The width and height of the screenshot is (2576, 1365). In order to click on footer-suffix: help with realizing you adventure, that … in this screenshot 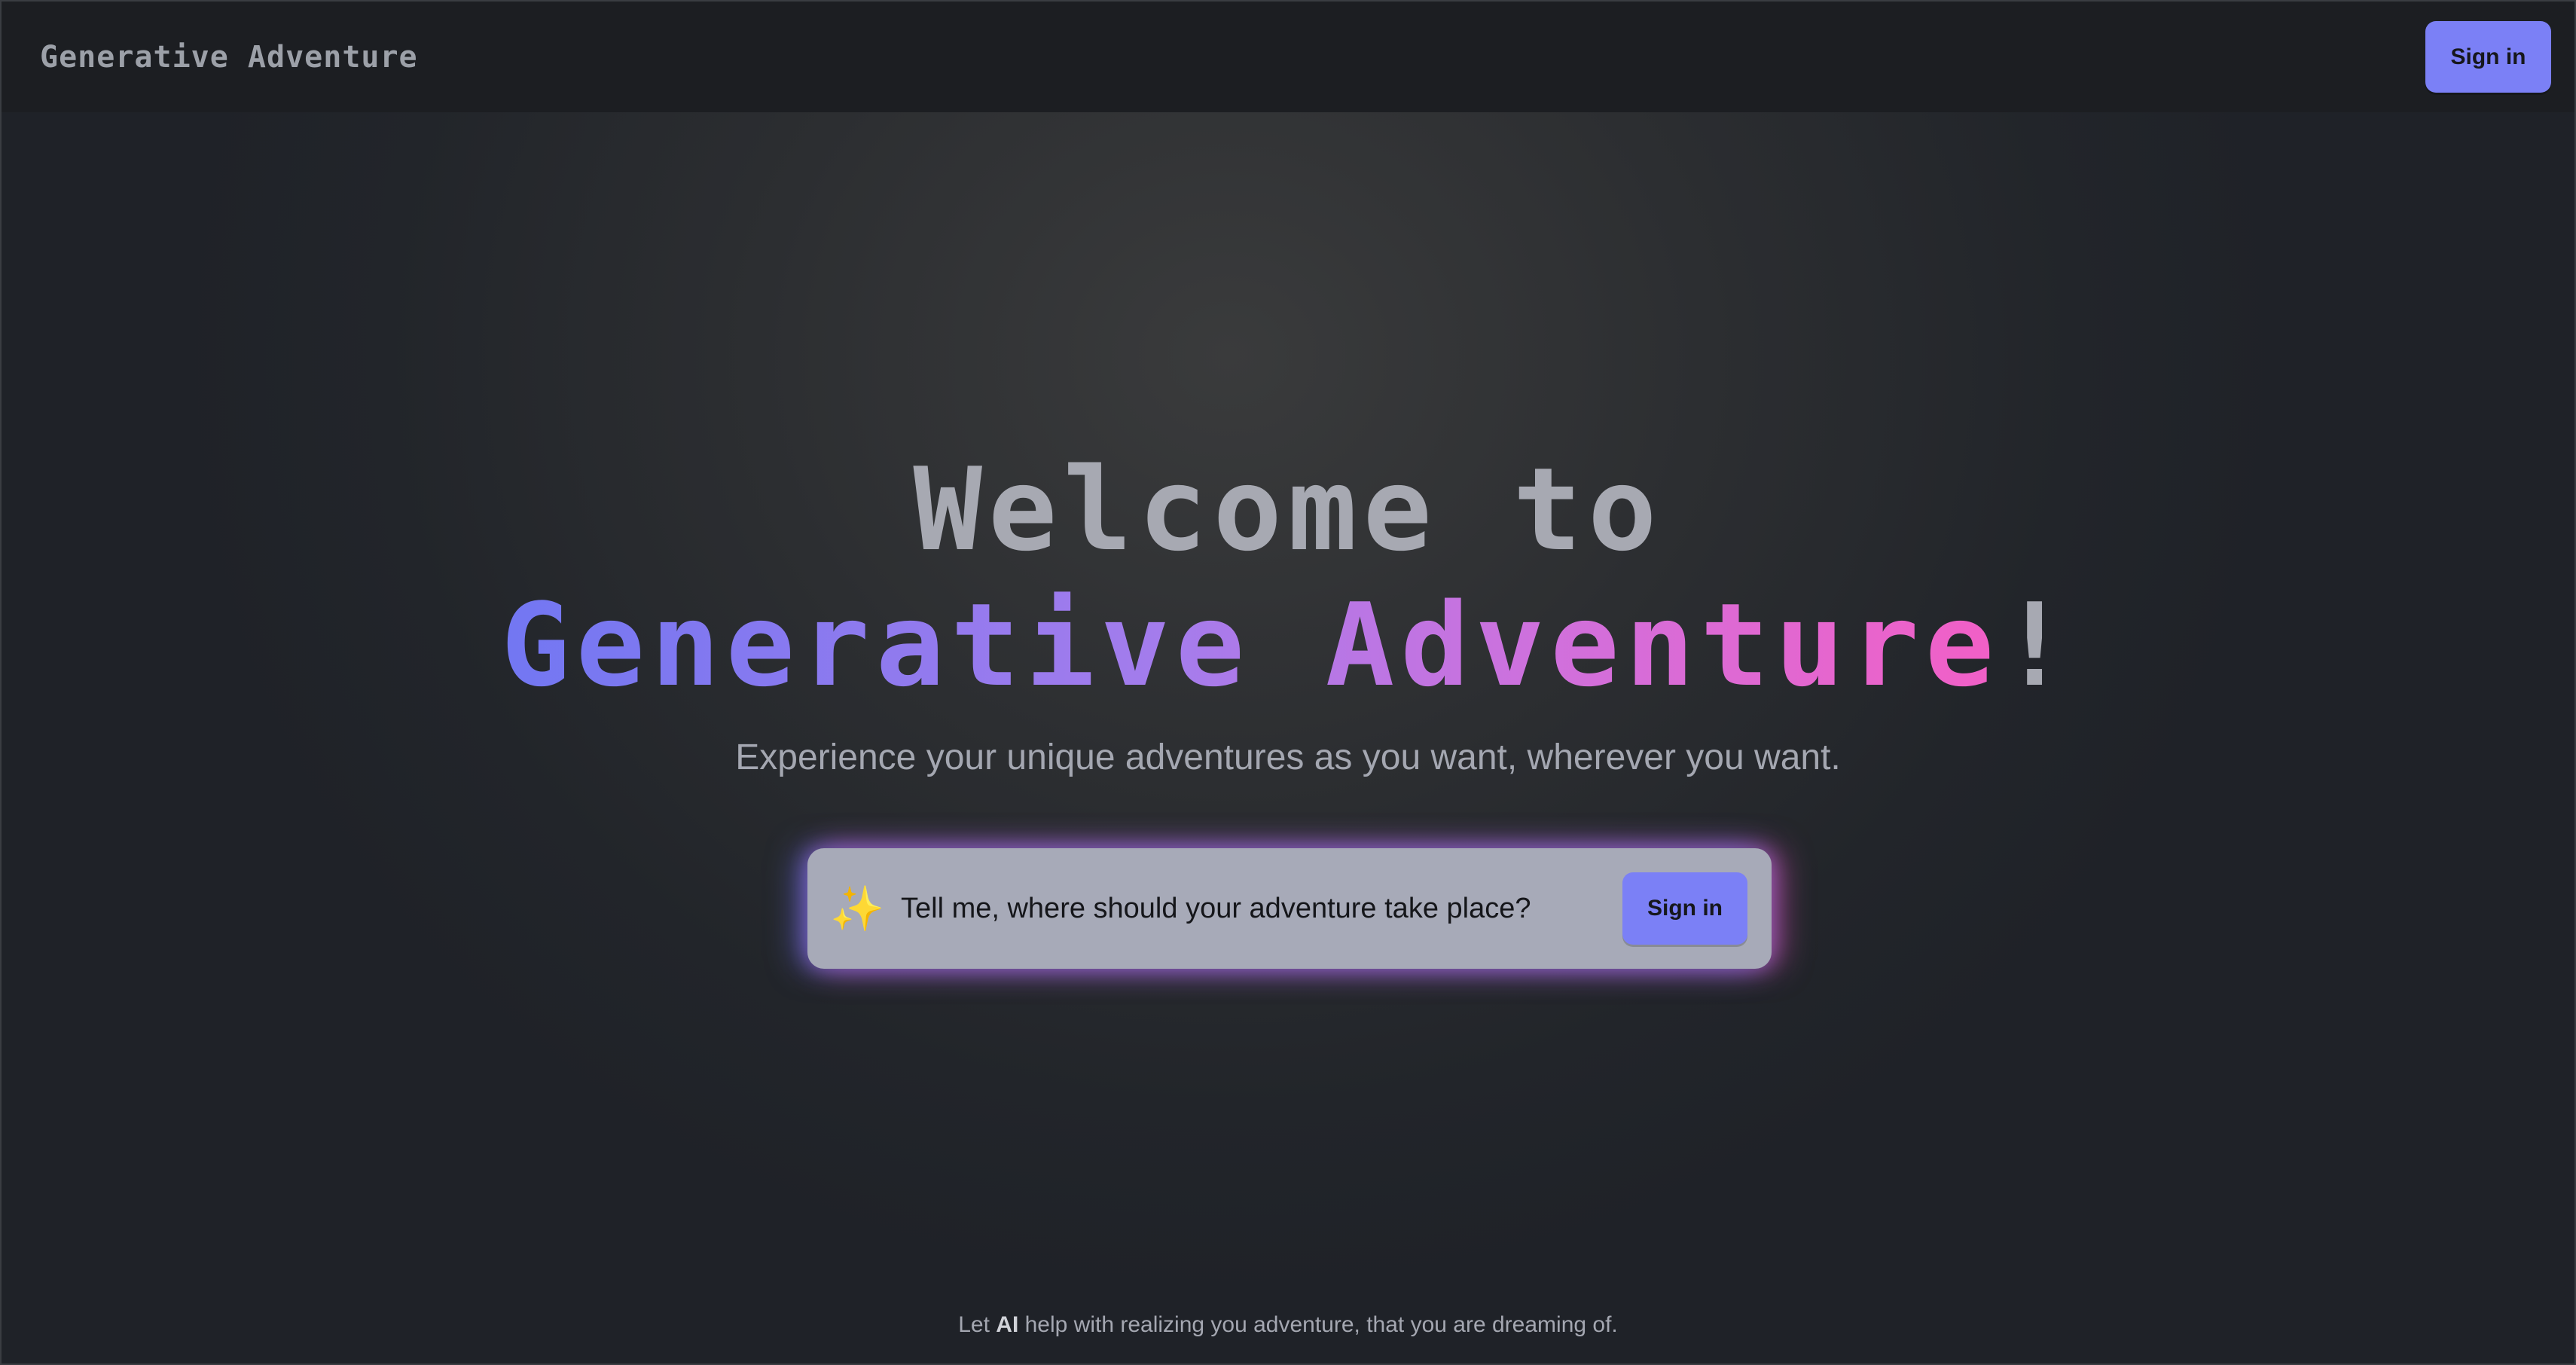, I will do `click(1318, 1324)`.